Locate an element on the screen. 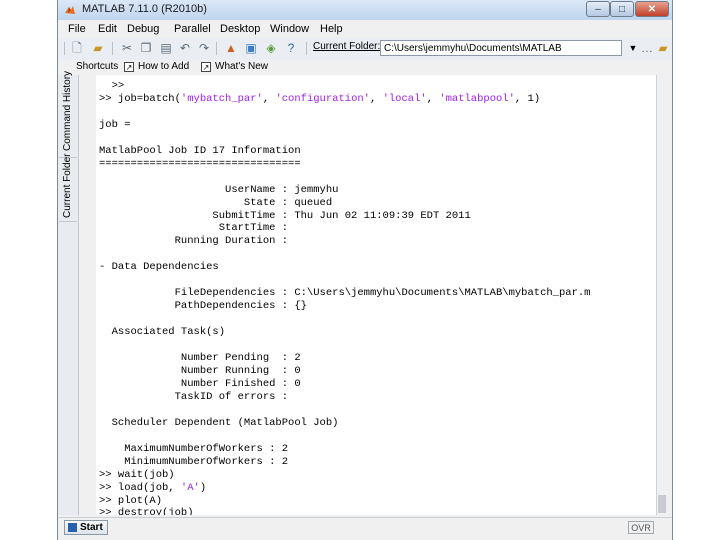  command-window-scrollbar is located at coordinates (661, 295).